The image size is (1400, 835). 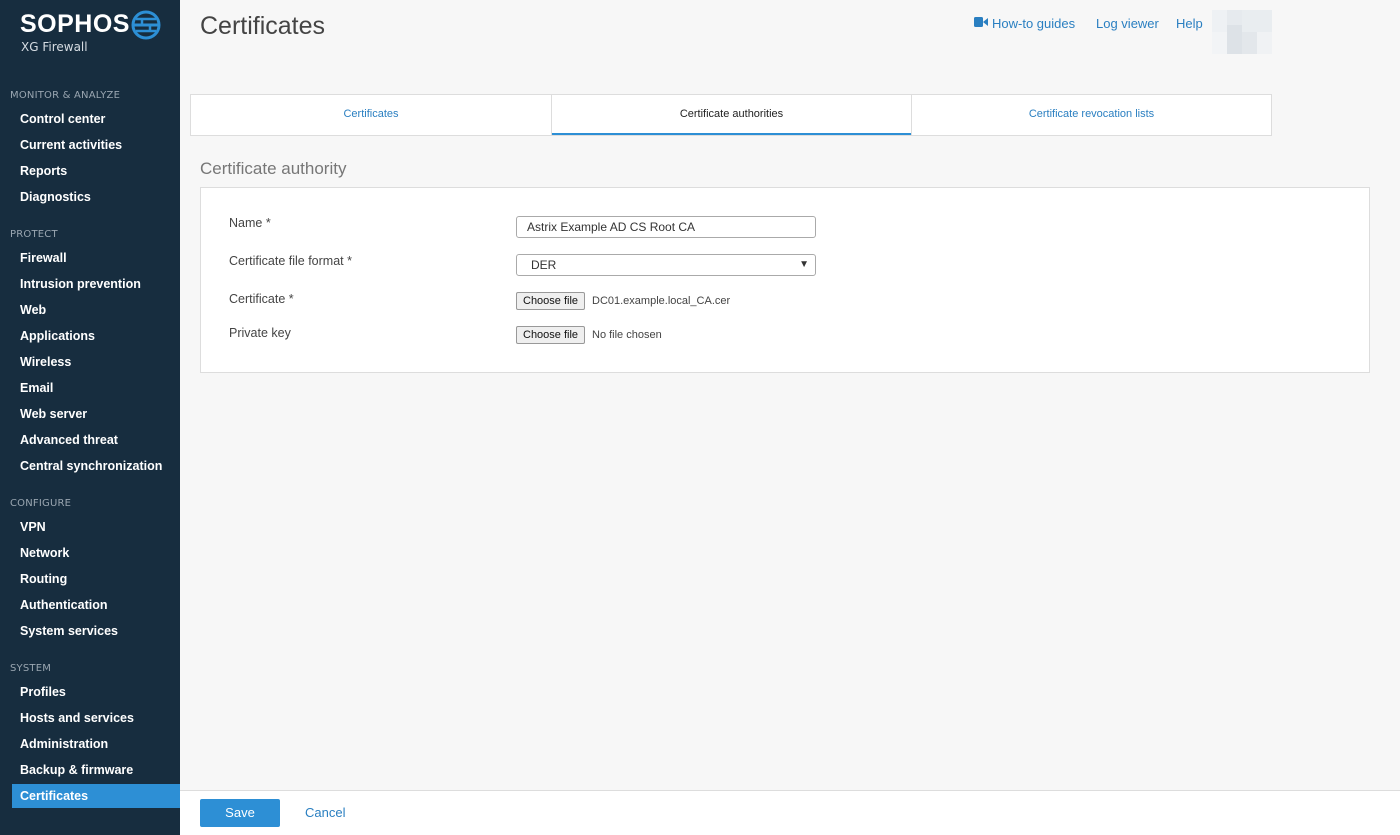 I want to click on certificate-file-name: DC01.example.local_CA.cer, so click(x=661, y=301).